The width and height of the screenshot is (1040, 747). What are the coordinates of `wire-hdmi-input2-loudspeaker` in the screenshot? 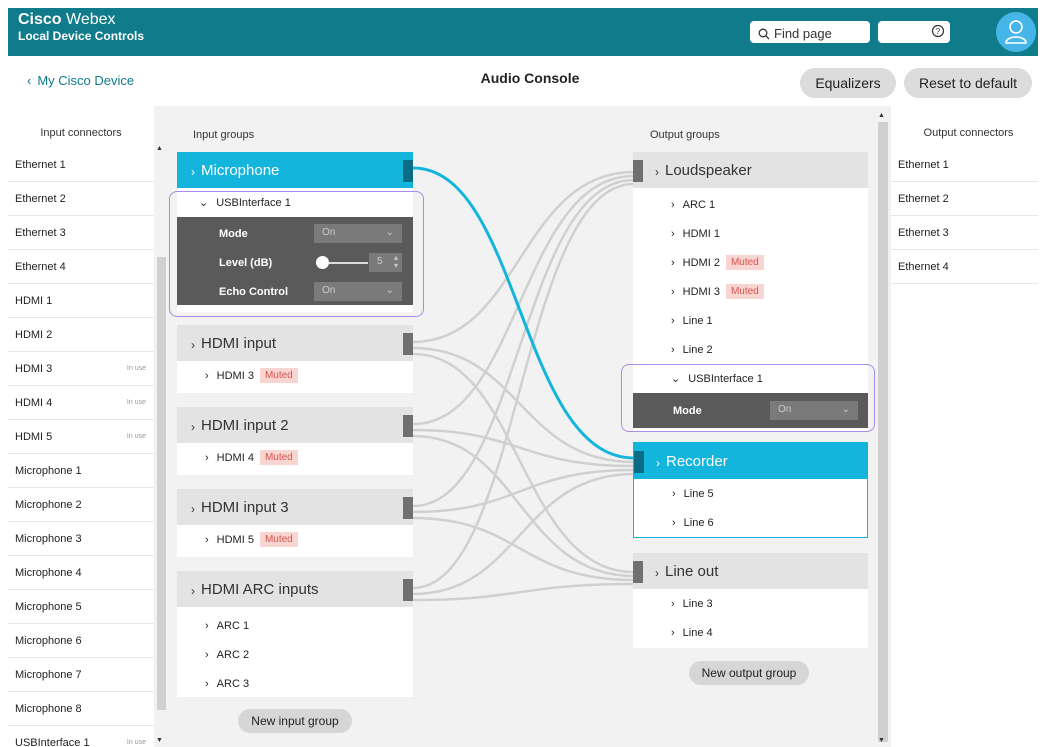 It's located at (523, 300).